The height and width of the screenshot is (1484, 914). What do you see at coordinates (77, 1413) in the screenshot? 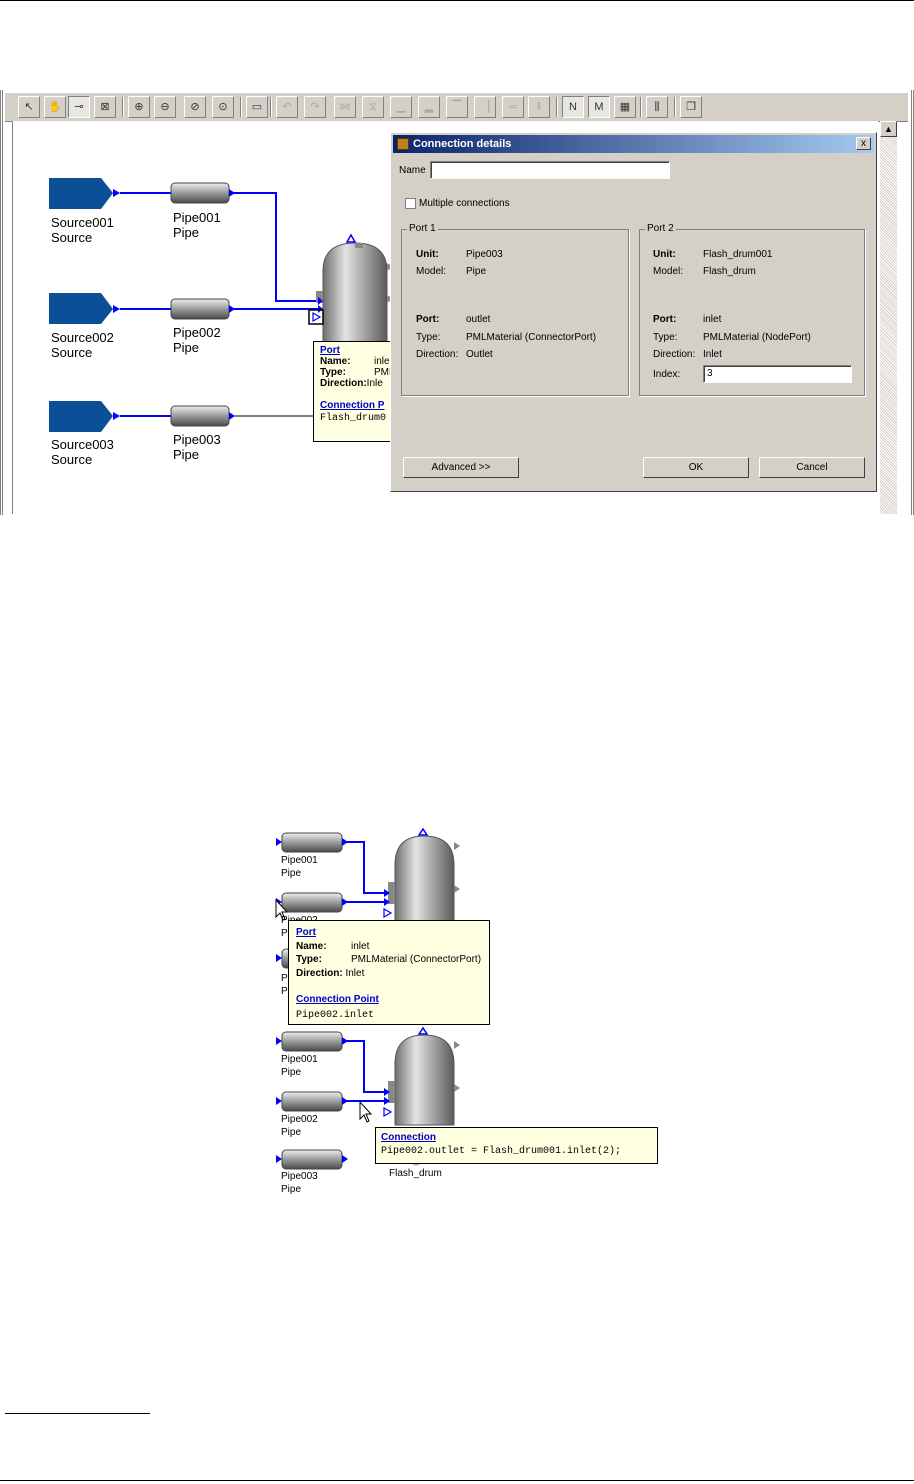
I see `footnote-rule` at bounding box center [77, 1413].